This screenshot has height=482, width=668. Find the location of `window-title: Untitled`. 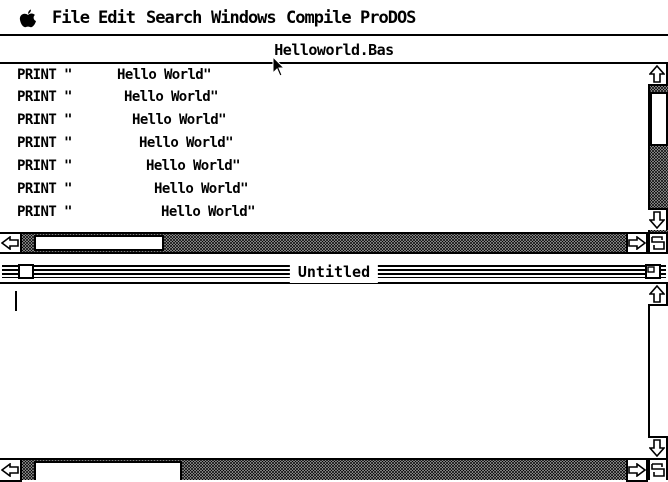

window-title: Untitled is located at coordinates (334, 272).